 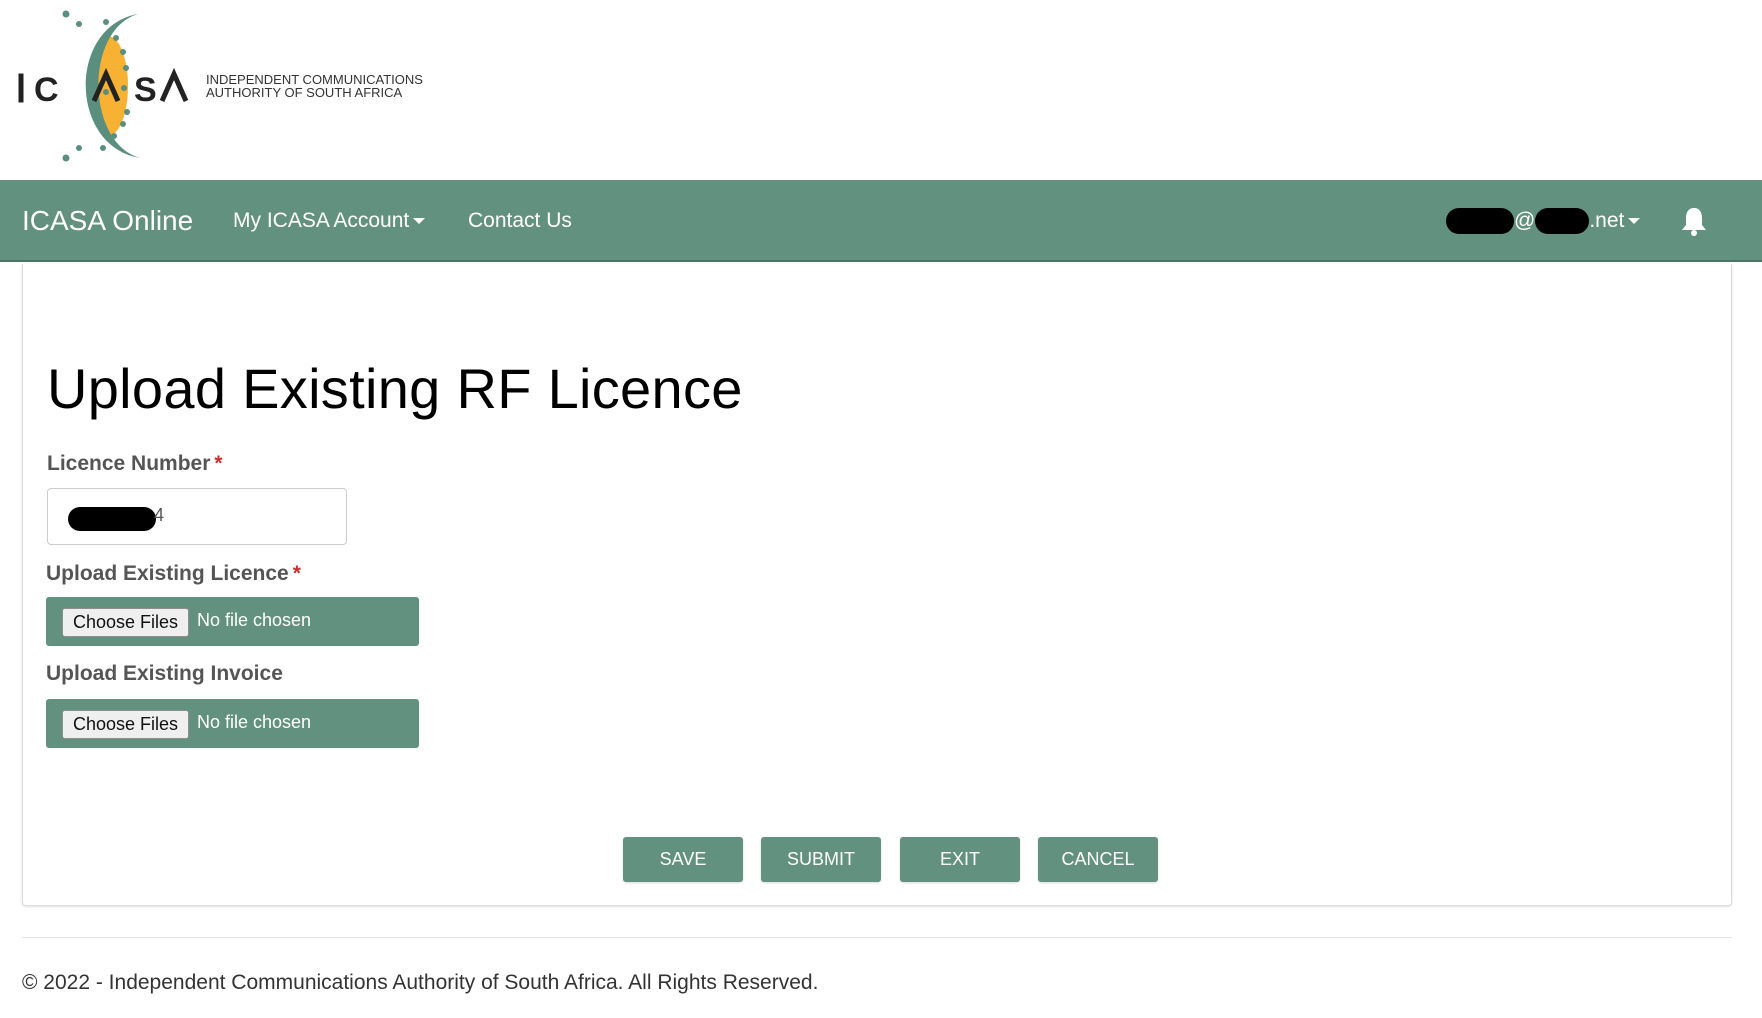 What do you see at coordinates (1562, 221) in the screenshot?
I see `redacted-domain` at bounding box center [1562, 221].